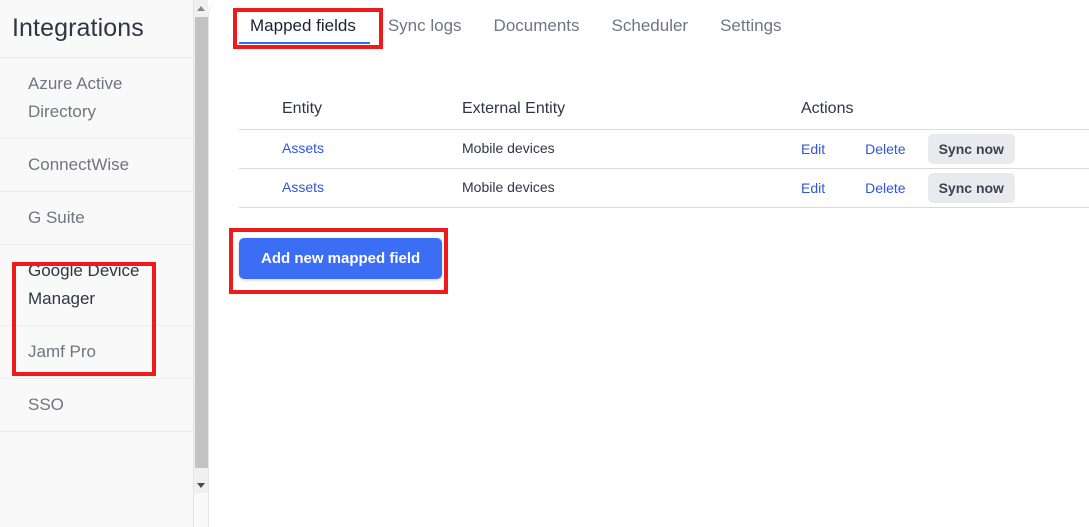 The image size is (1089, 527). Describe the element at coordinates (84, 284) in the screenshot. I see `sidebar-item-label: Google Device Manager` at that location.